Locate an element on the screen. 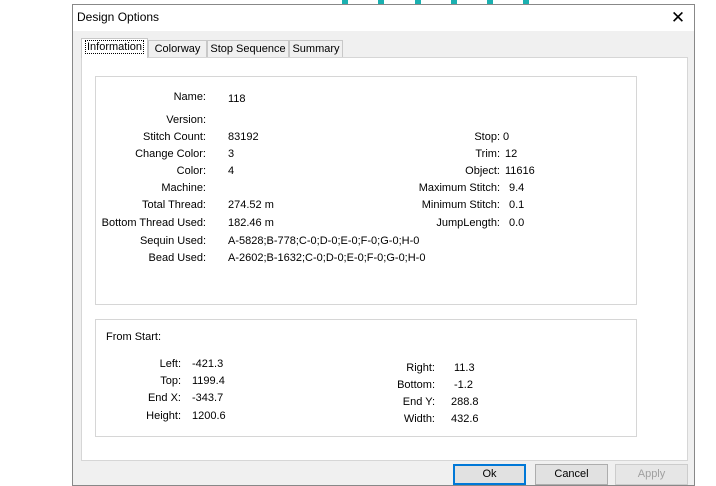  right-value: 11.3 is located at coordinates (464, 368).